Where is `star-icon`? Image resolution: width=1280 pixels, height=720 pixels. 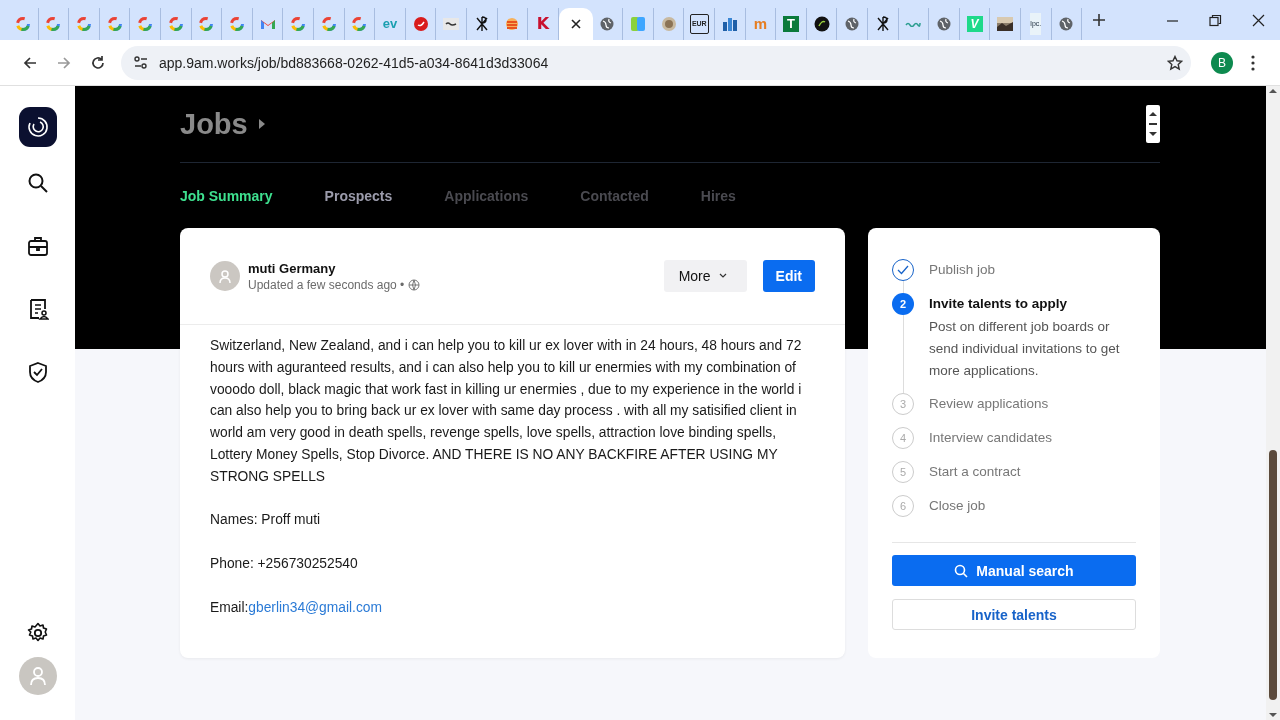 star-icon is located at coordinates (1175, 62).